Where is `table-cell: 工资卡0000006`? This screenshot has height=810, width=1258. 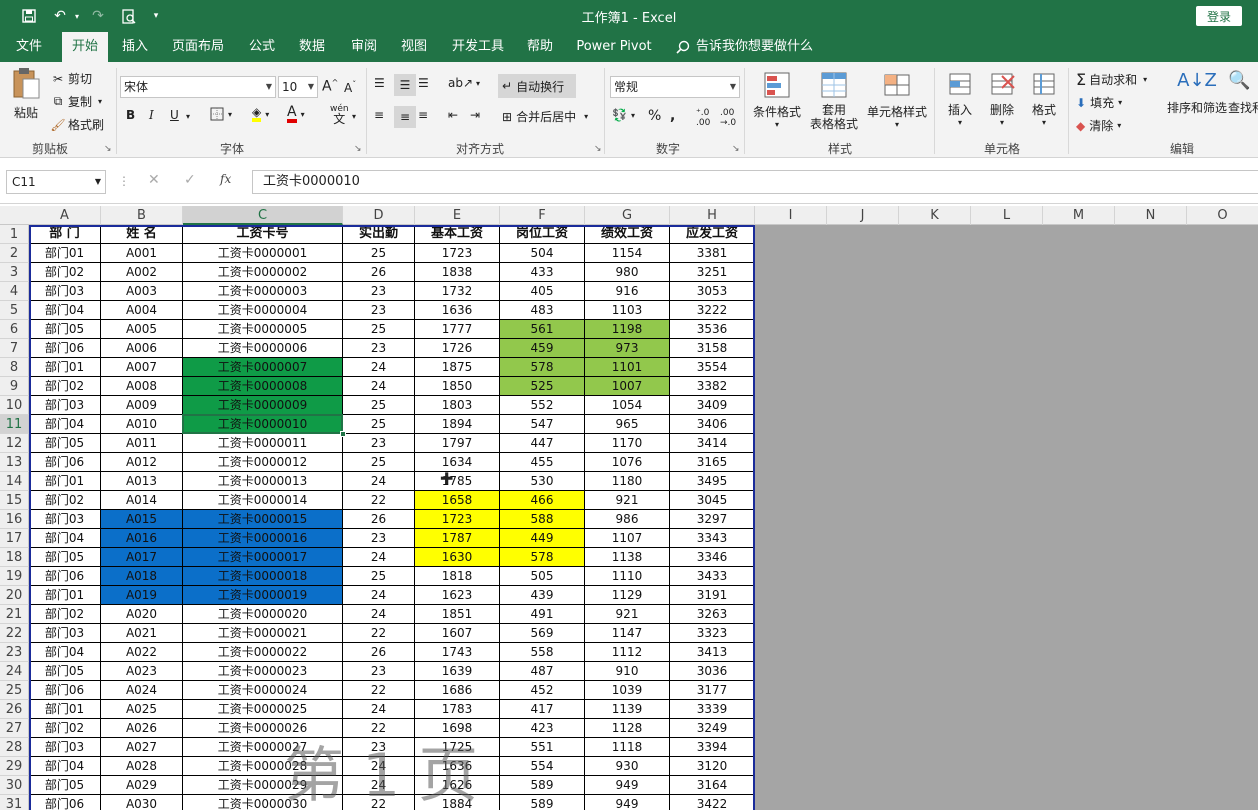 table-cell: 工资卡0000006 is located at coordinates (263, 348).